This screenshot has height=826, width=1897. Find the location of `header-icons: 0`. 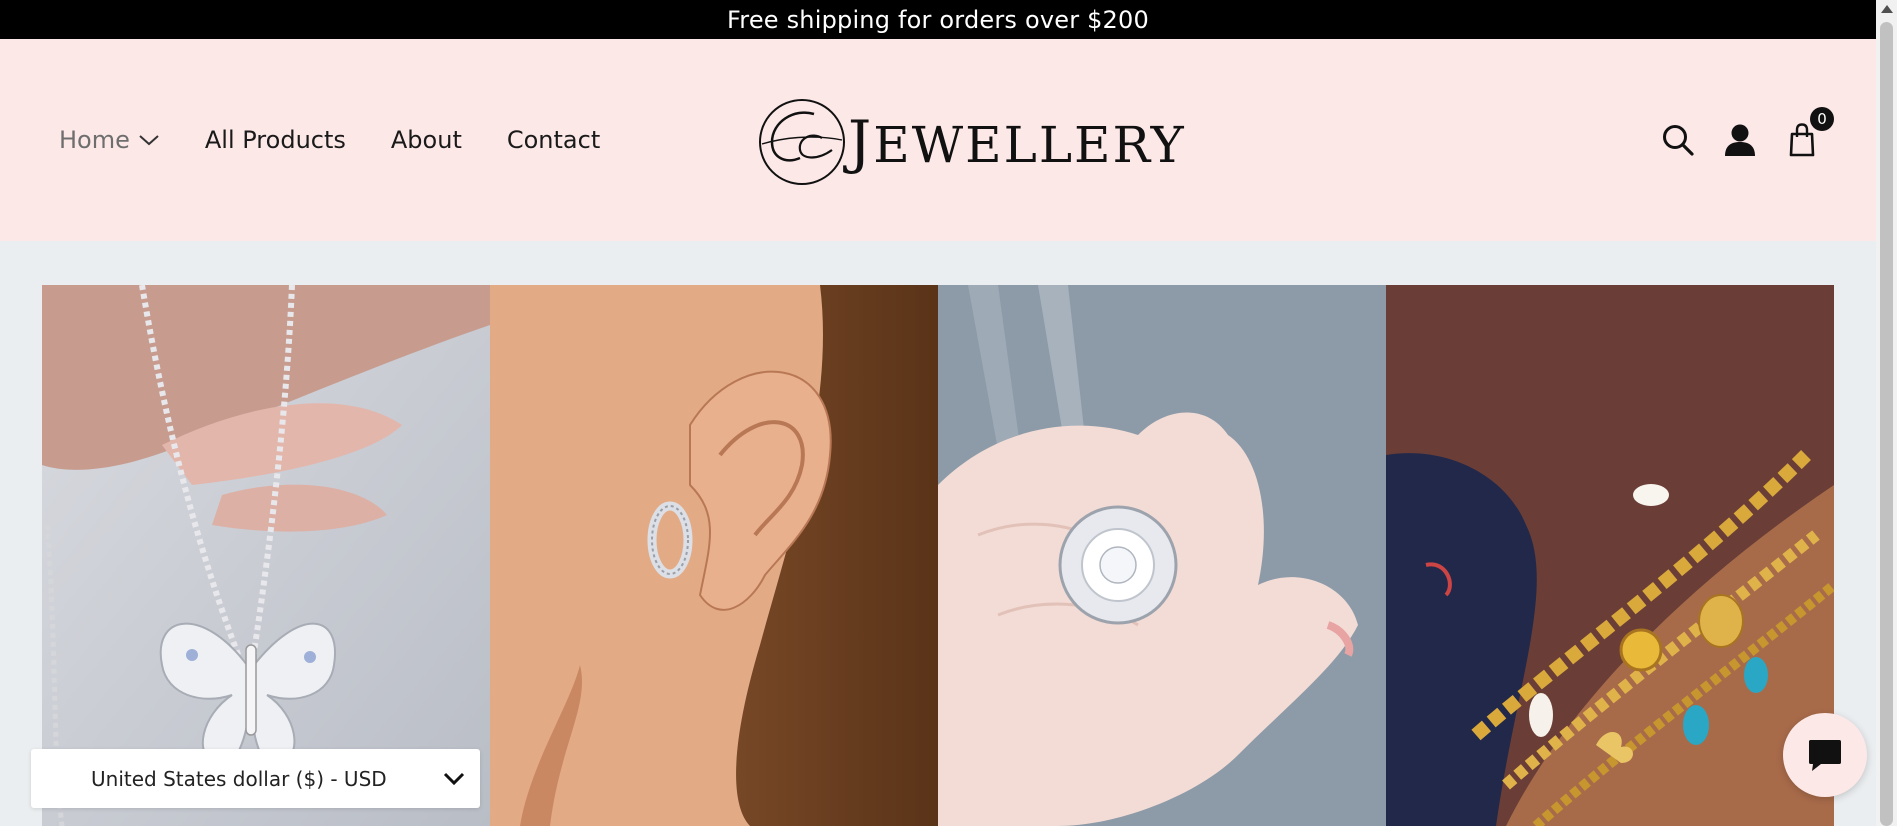

header-icons: 0 is located at coordinates (1748, 140).